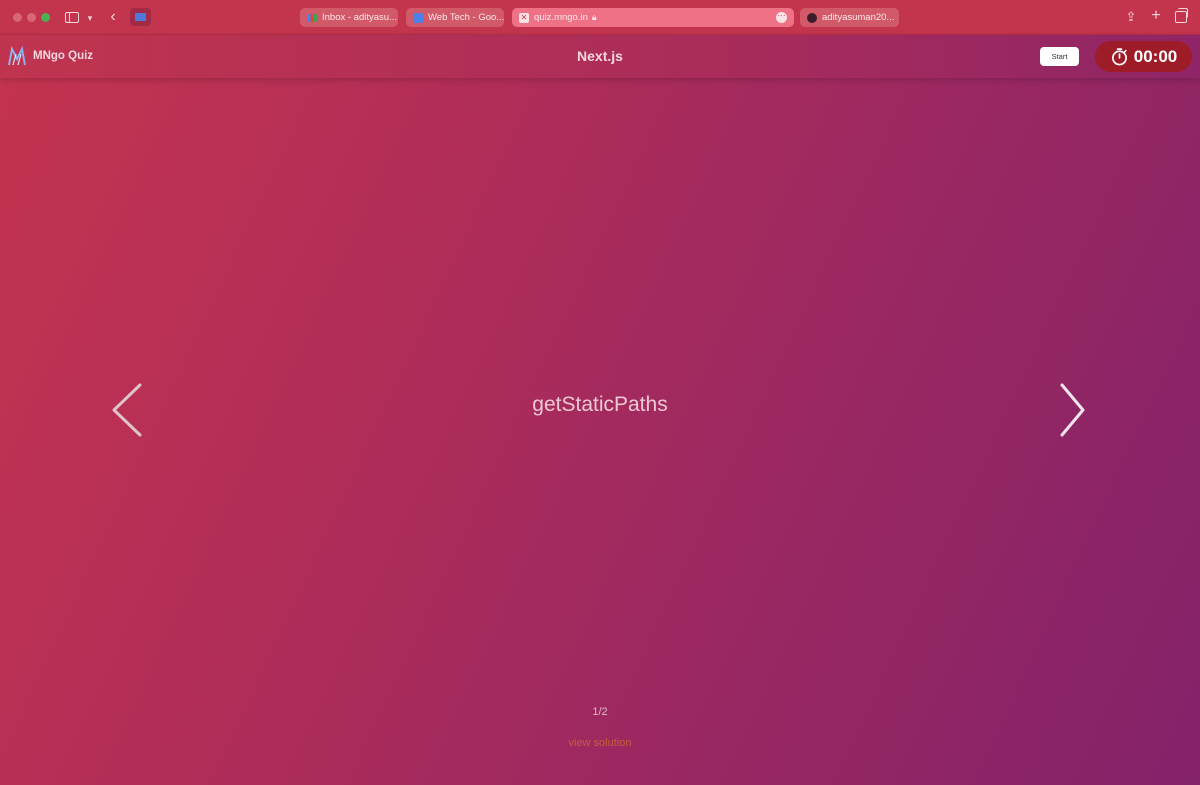  Describe the element at coordinates (1075, 410) in the screenshot. I see `next-chevron-icon` at that location.